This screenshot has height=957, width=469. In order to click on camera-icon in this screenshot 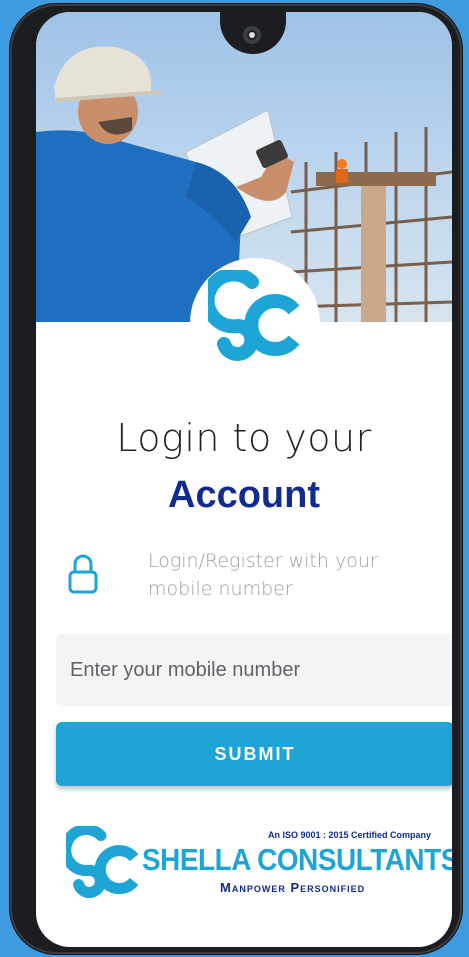, I will do `click(252, 35)`.